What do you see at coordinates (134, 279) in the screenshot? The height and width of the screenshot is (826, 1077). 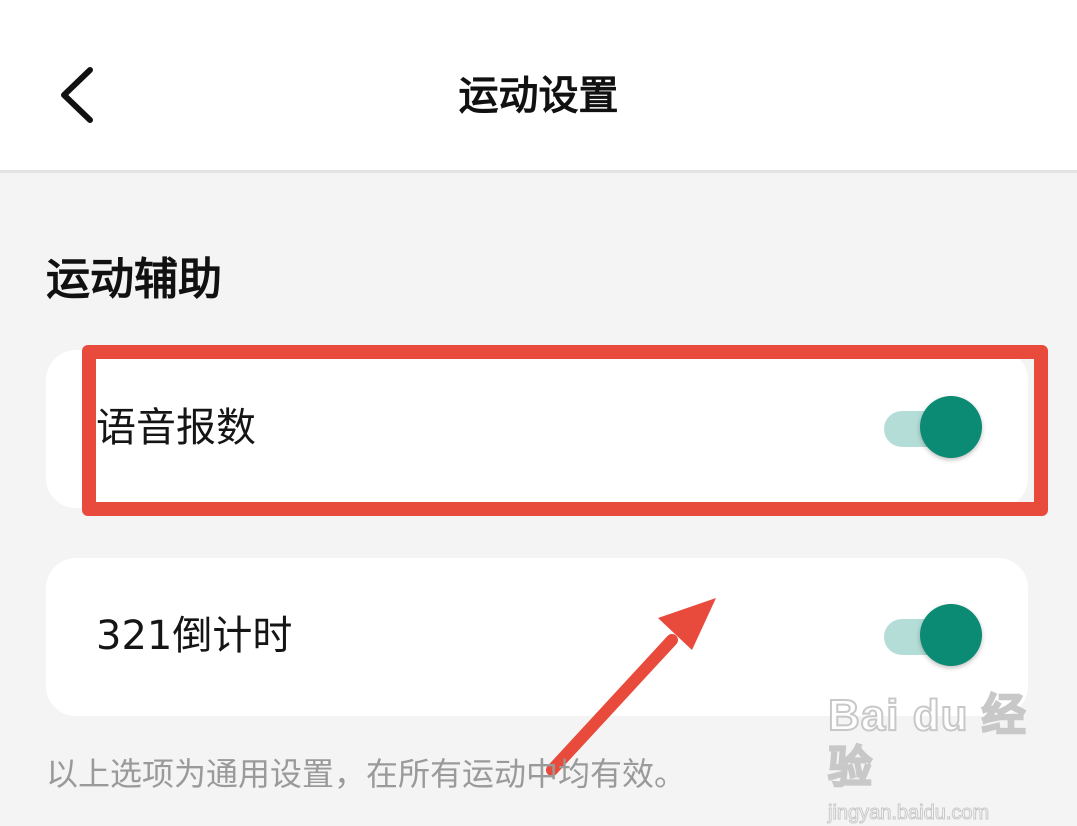 I see `section-title: 运动辅助` at bounding box center [134, 279].